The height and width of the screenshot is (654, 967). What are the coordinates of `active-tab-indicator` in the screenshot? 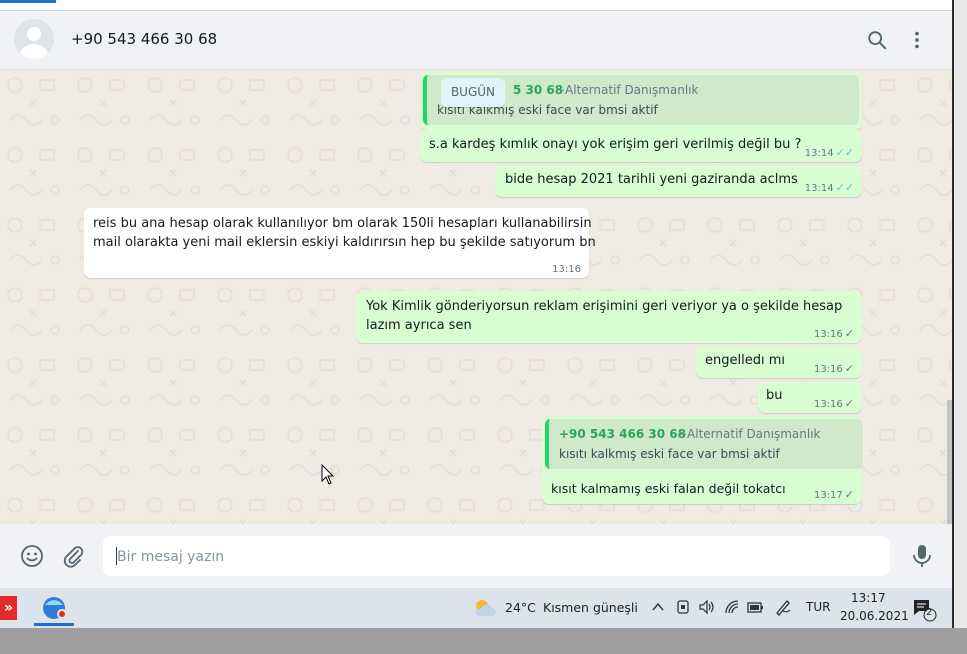 It's located at (28, 1).